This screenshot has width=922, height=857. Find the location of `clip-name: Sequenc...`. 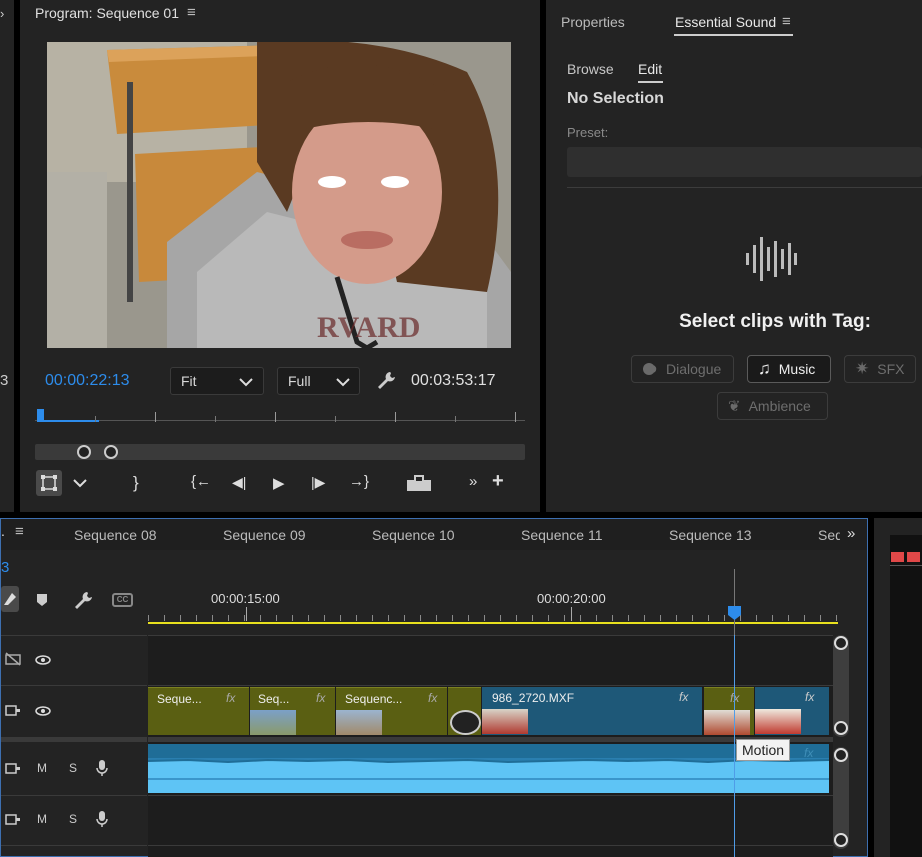

clip-name: Sequenc... is located at coordinates (374, 699).